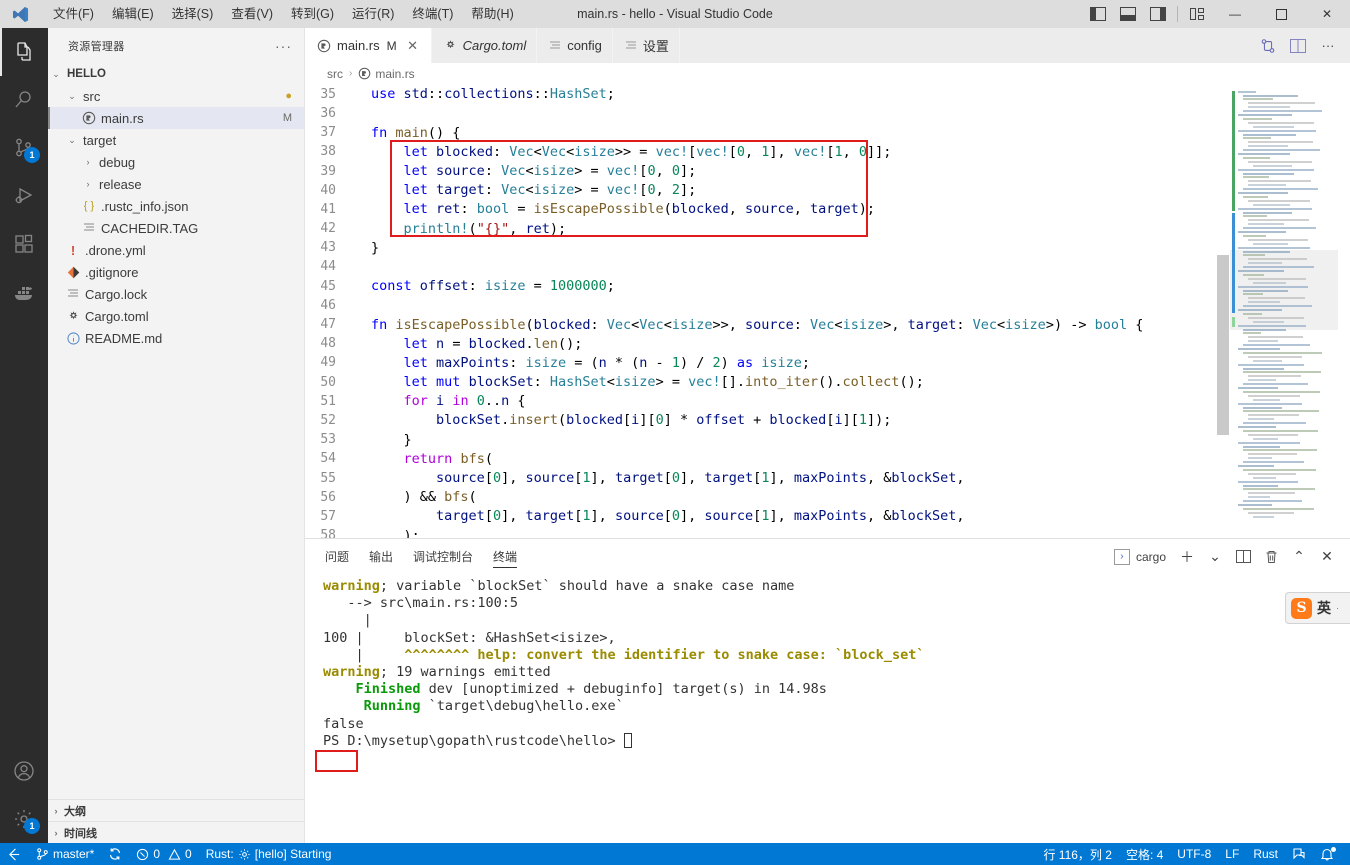 This screenshot has height=865, width=1350. Describe the element at coordinates (14, 854) in the screenshot. I see `status-remote-indicator` at that location.